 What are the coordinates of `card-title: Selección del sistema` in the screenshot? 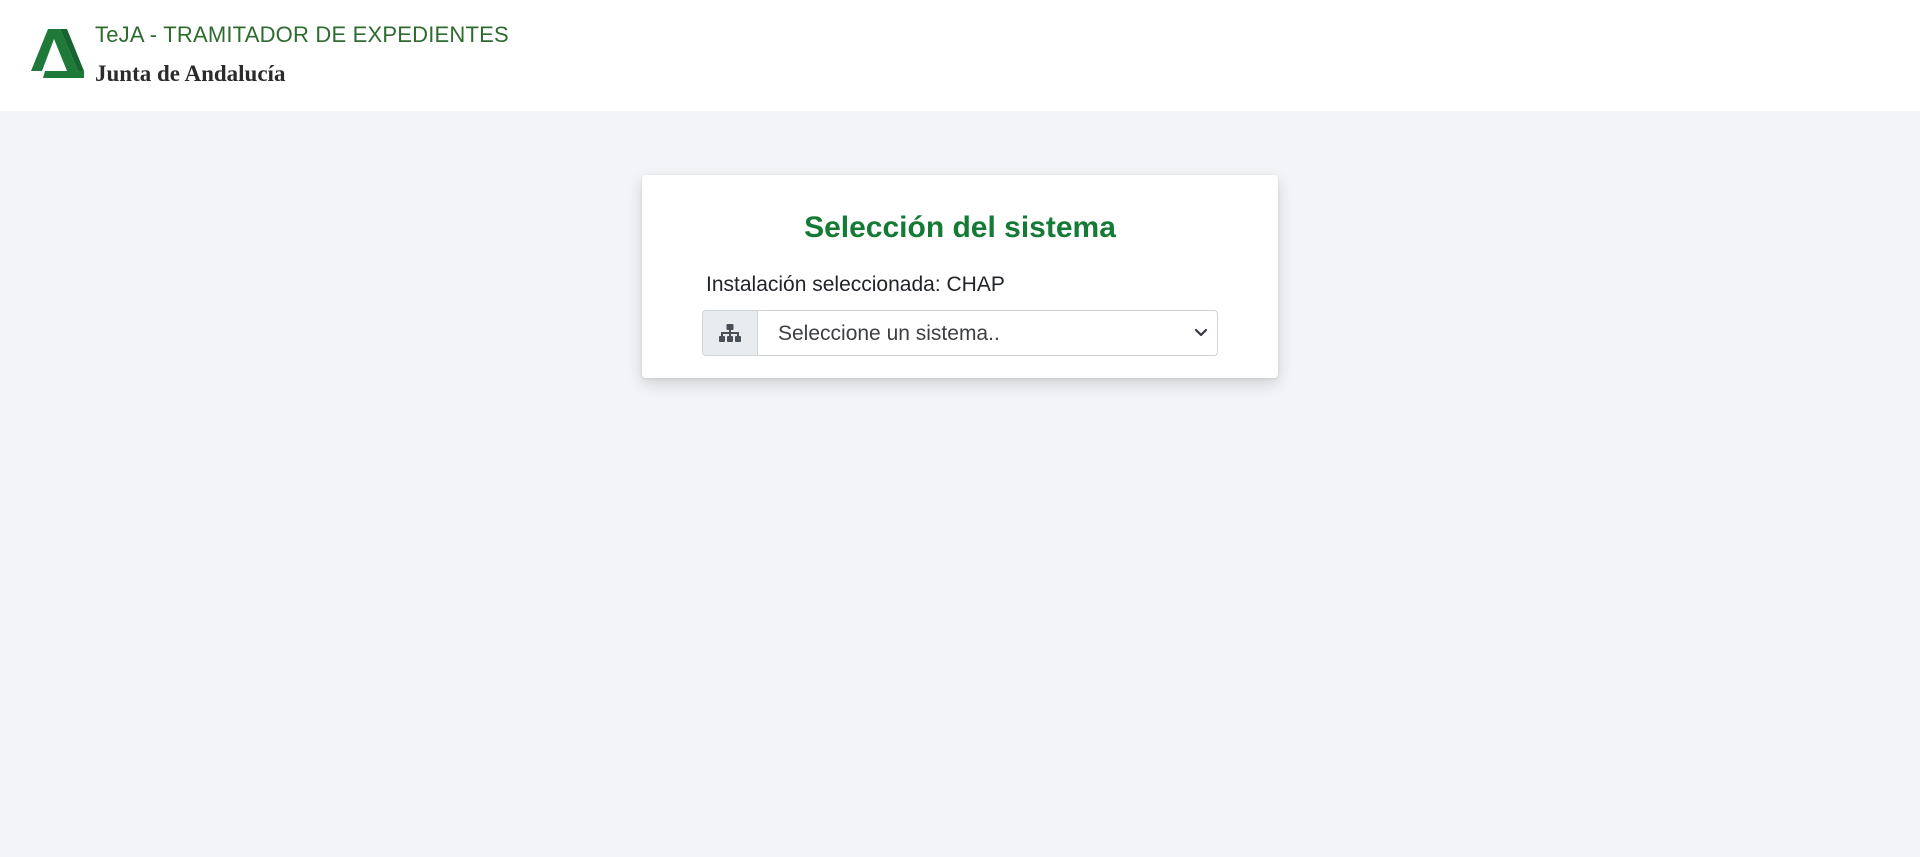 It's located at (960, 227).